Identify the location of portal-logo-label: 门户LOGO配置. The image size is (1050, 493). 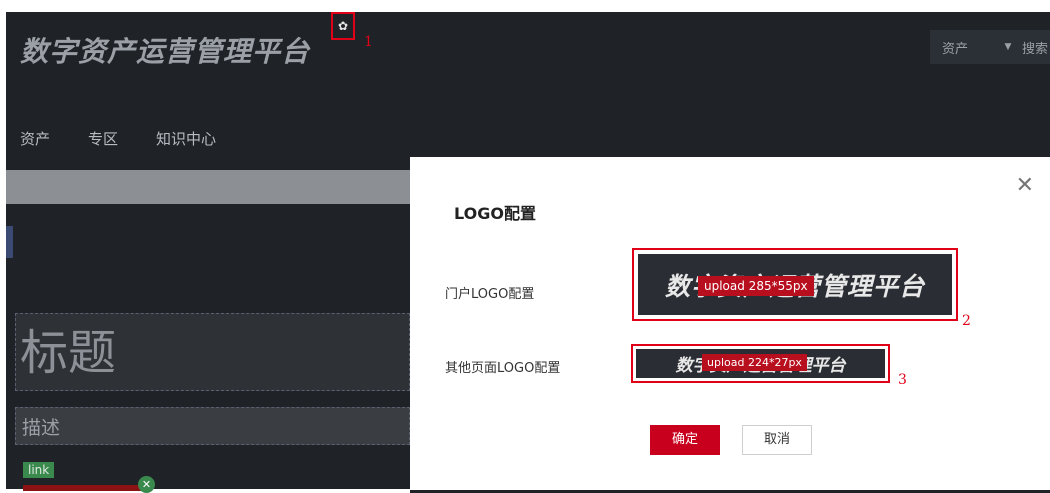
(490, 294).